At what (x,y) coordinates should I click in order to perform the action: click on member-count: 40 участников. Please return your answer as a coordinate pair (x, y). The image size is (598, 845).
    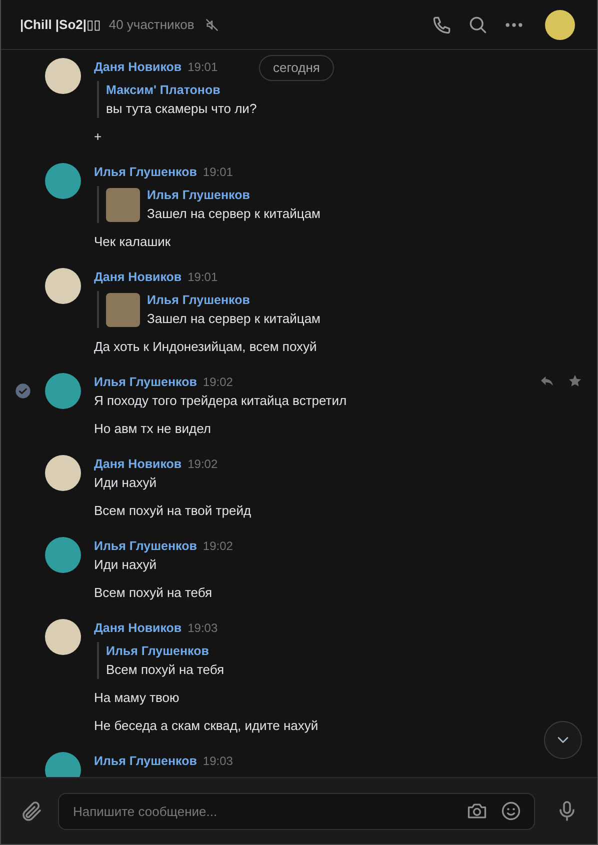
    Looking at the image, I should click on (151, 24).